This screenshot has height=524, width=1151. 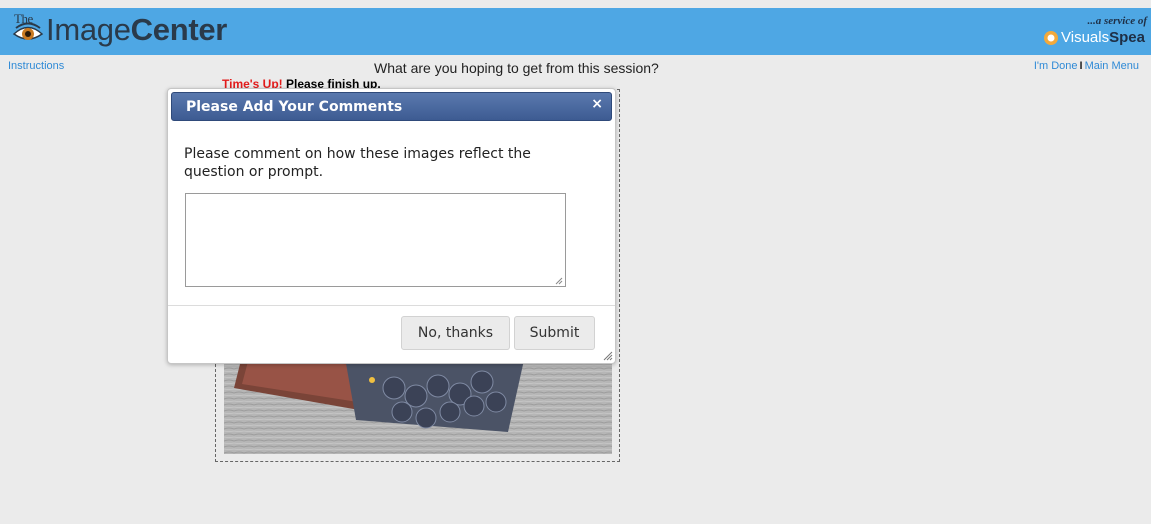 I want to click on instructions-link: Instructions, so click(x=36, y=66).